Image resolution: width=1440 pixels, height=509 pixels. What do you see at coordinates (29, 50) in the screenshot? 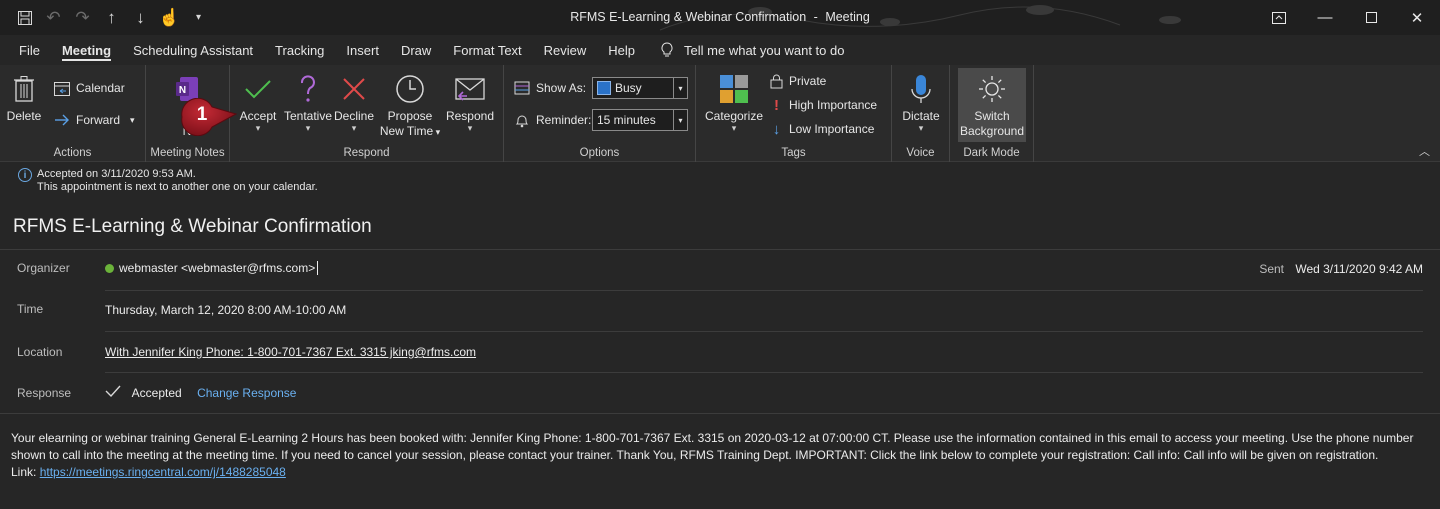
I see `tab-file: File` at bounding box center [29, 50].